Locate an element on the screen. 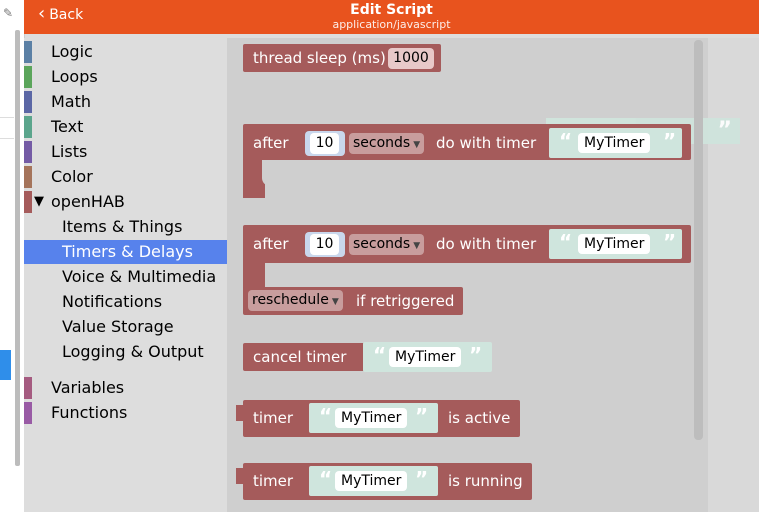 The height and width of the screenshot is (512, 759). retrigger-row: reschedule ▼ if retriggered is located at coordinates (353, 301).